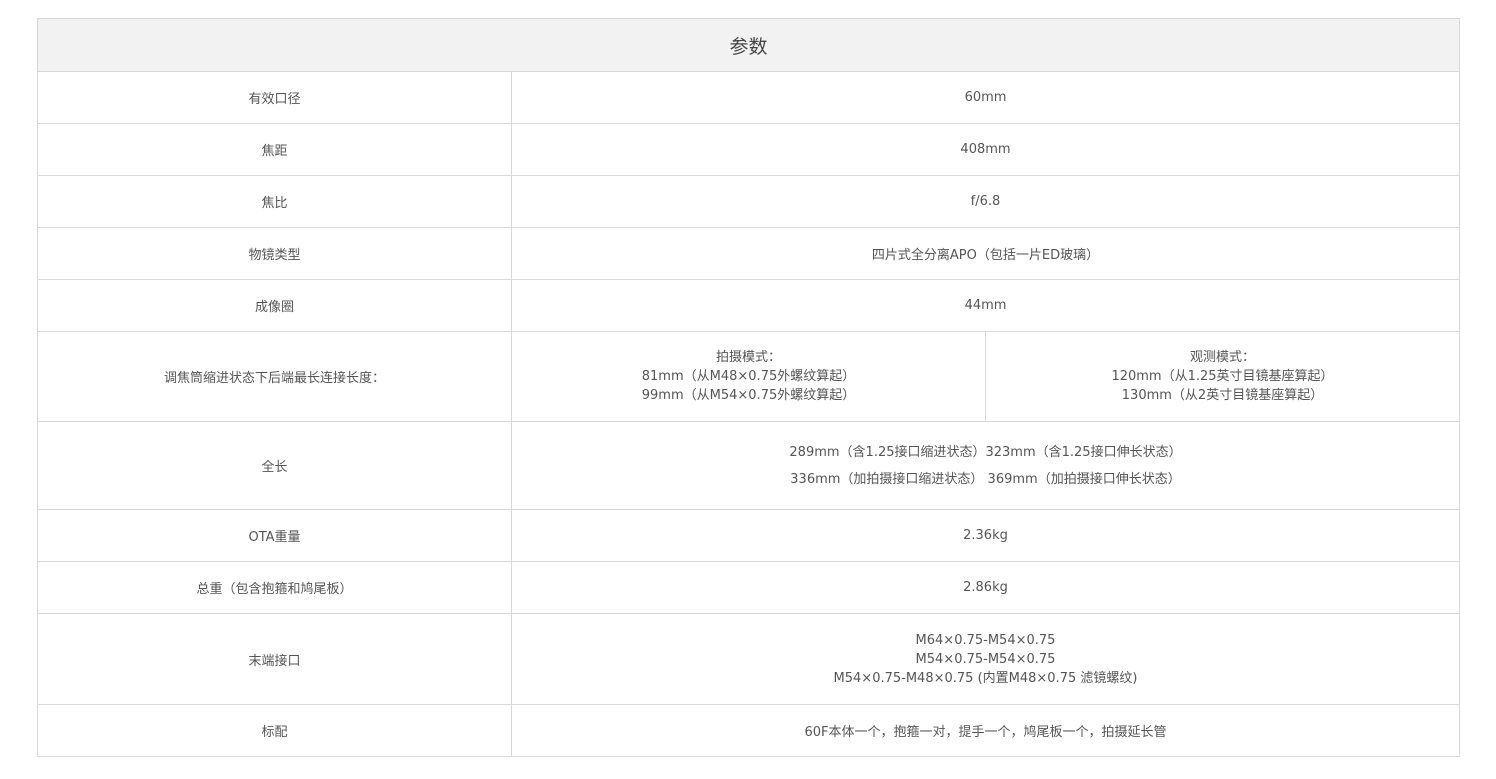 This screenshot has height=779, width=1496. Describe the element at coordinates (274, 253) in the screenshot. I see `row-label-objective-type: 物镜类型` at that location.